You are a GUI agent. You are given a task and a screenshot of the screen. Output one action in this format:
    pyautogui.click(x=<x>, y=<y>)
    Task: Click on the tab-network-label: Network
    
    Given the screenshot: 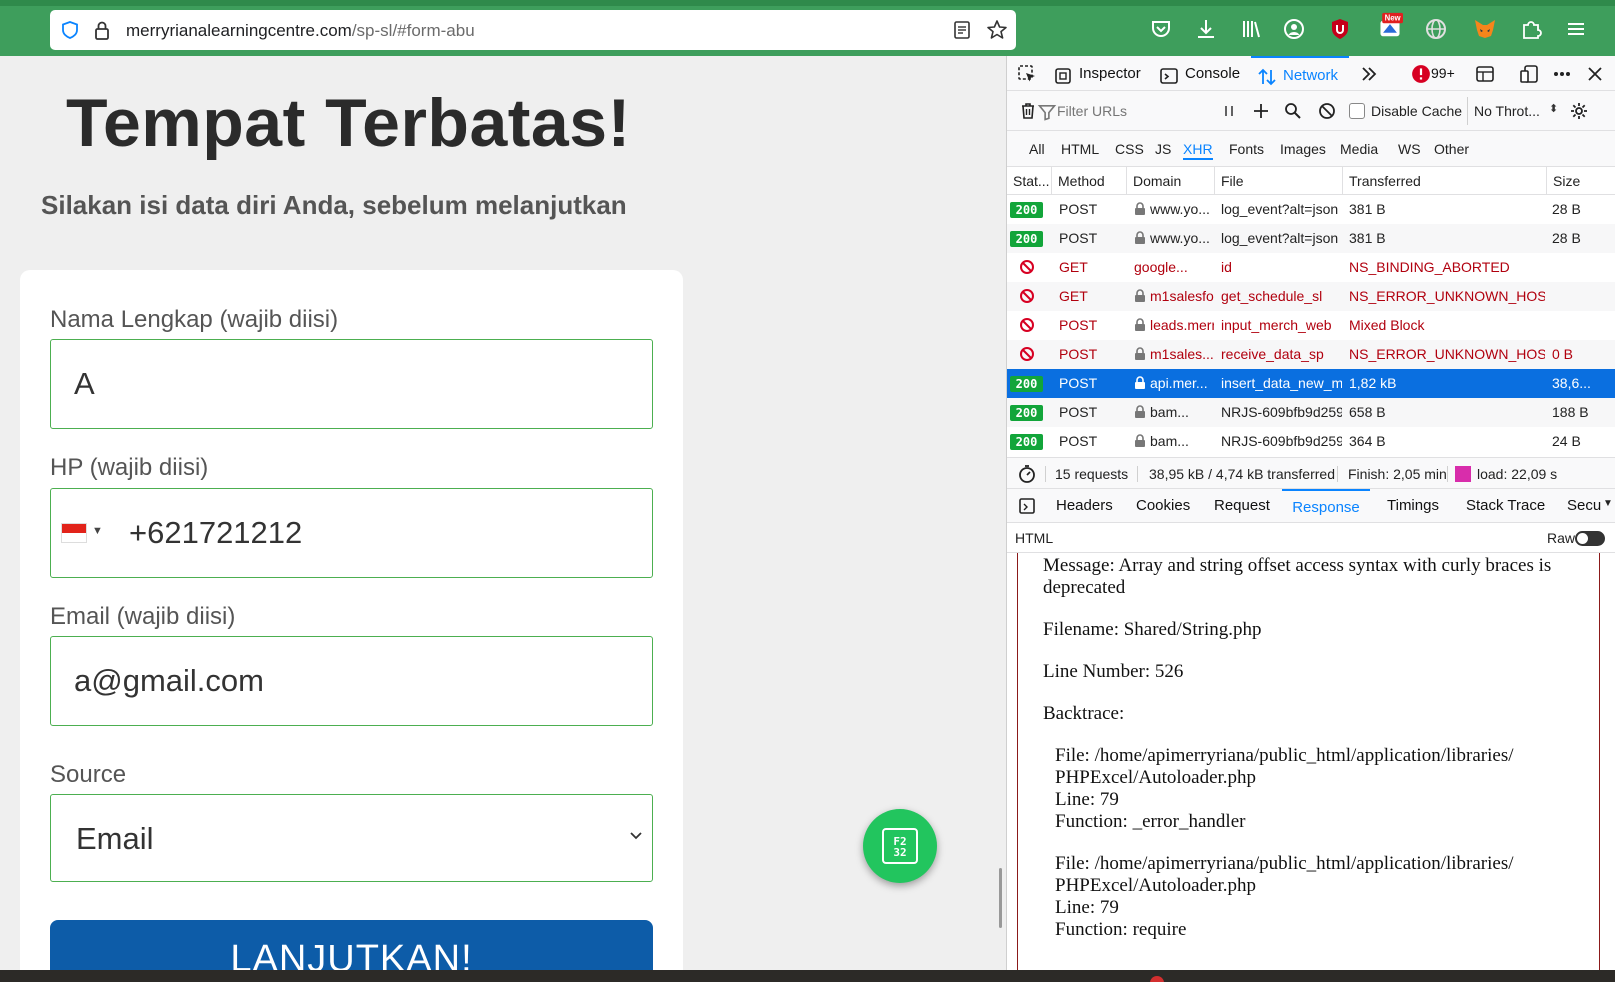 What is the action you would take?
    pyautogui.click(x=1311, y=75)
    